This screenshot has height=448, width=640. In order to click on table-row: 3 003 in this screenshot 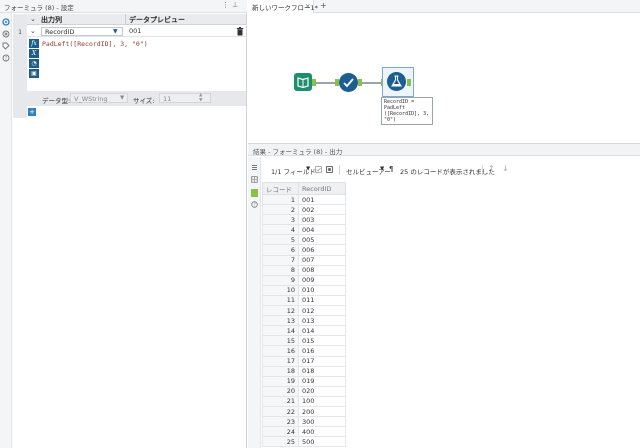, I will do `click(304, 220)`.